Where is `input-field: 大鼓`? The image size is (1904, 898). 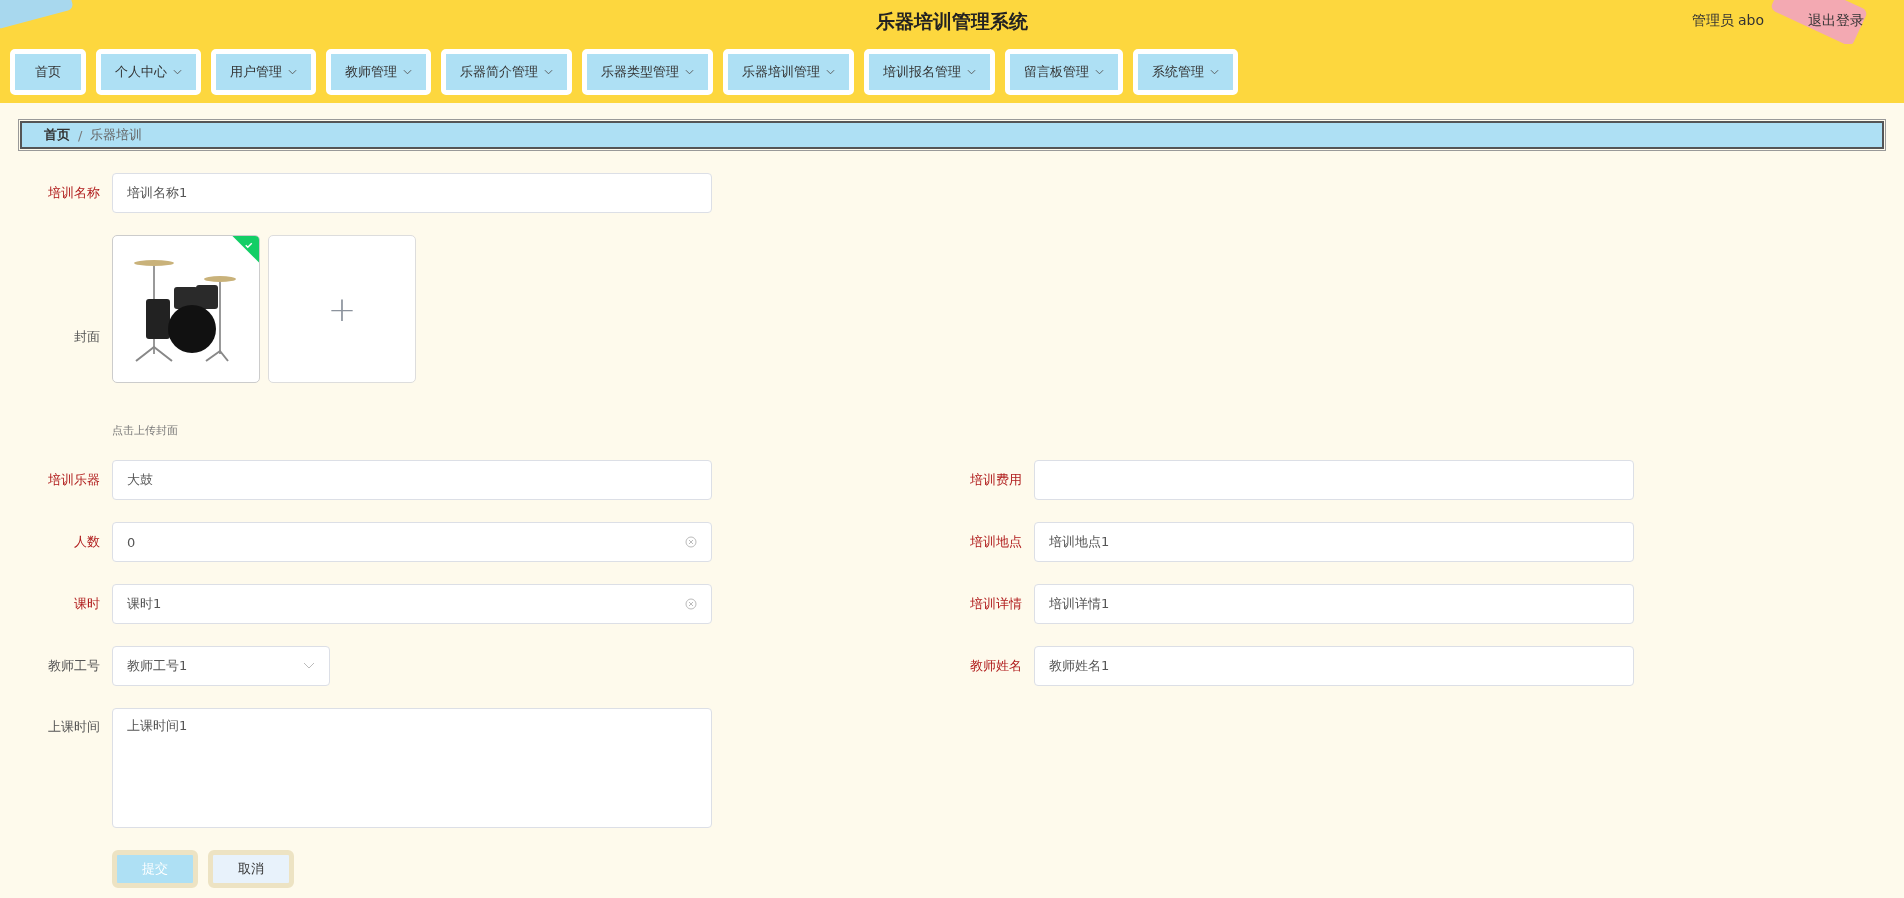
input-field: 大鼓 is located at coordinates (412, 480).